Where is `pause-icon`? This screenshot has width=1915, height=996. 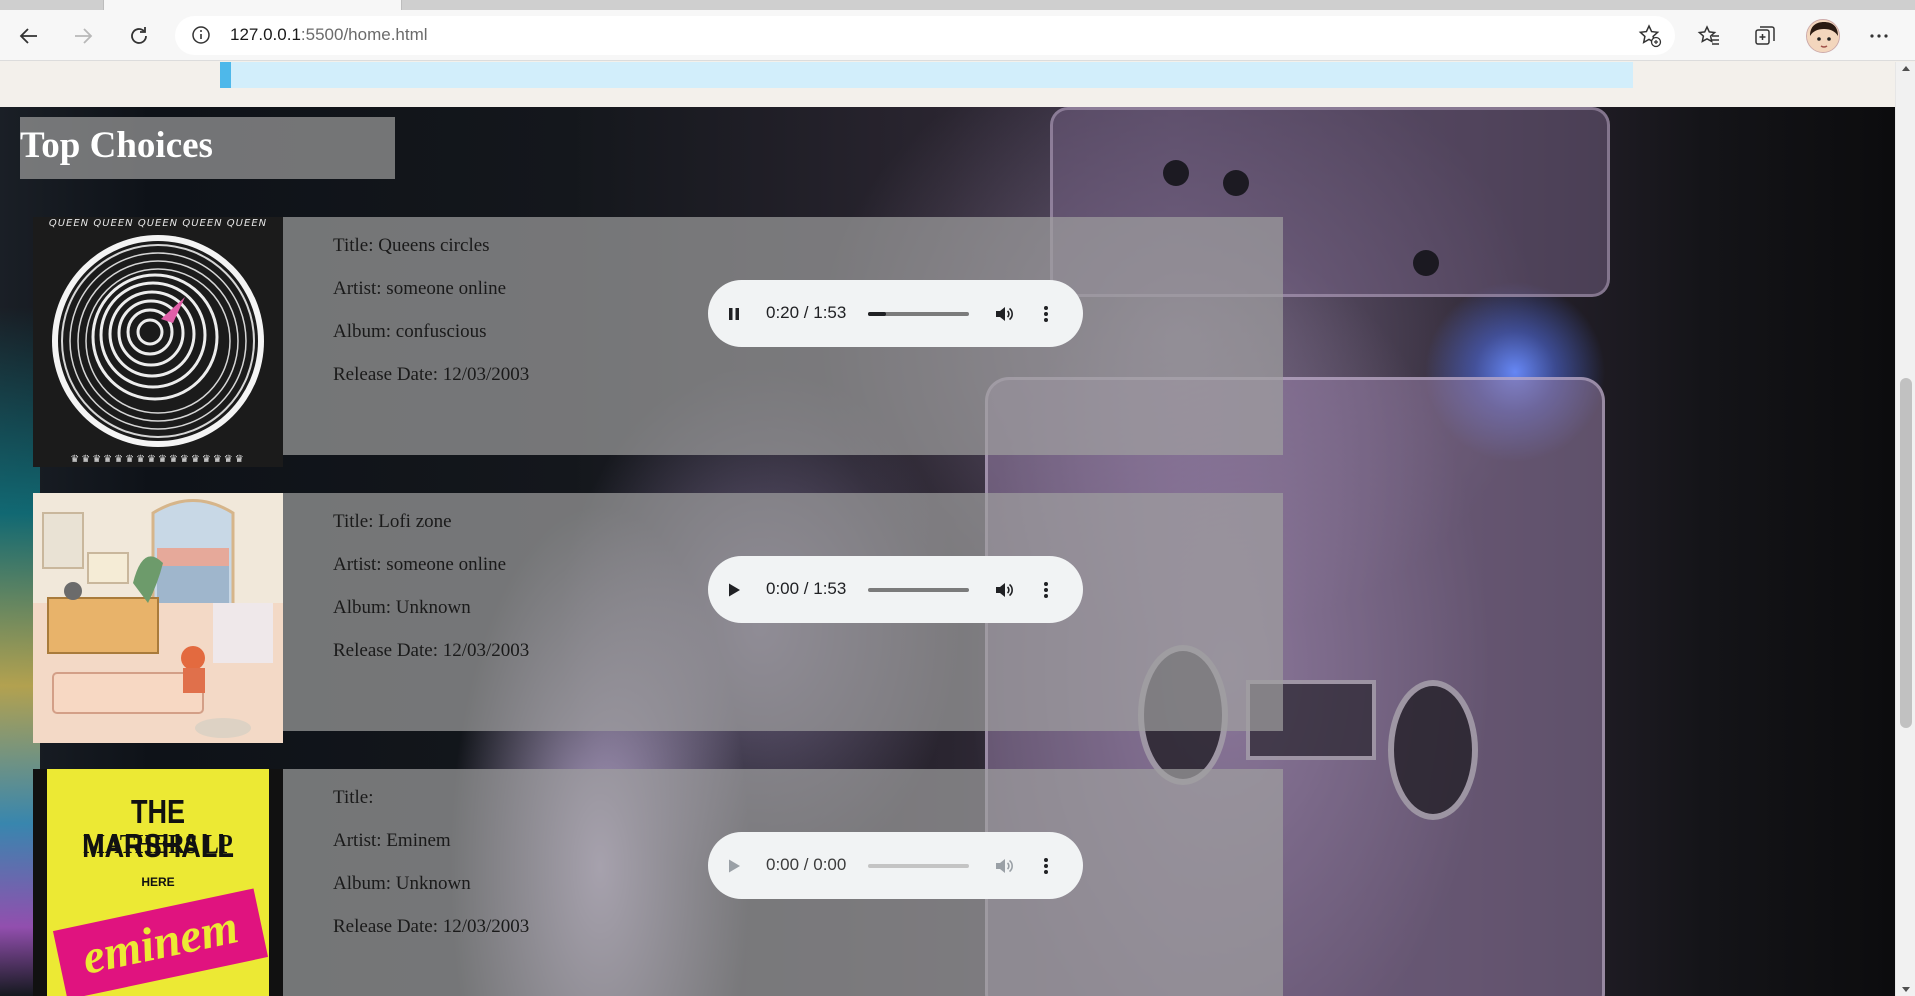 pause-icon is located at coordinates (734, 314).